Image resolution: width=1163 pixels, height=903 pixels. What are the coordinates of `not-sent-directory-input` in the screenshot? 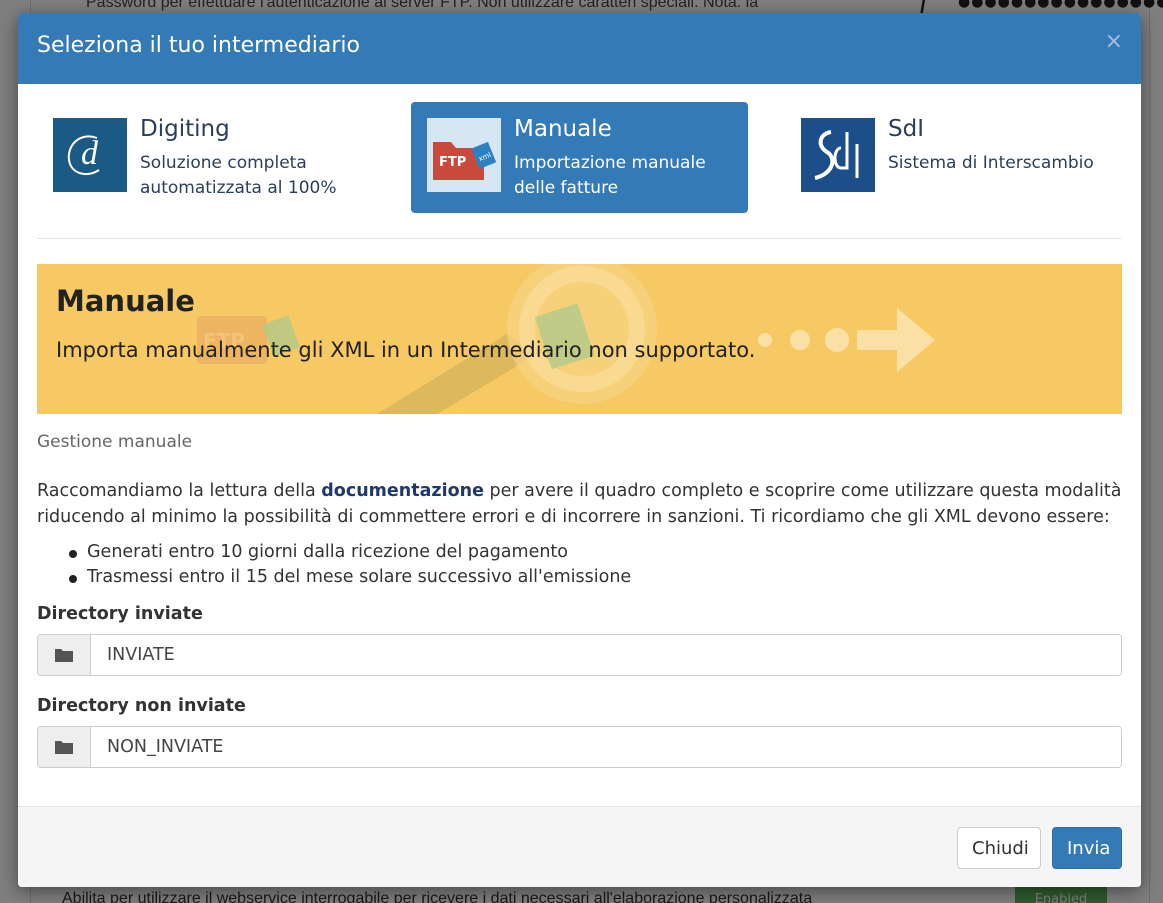 It's located at (606, 747).